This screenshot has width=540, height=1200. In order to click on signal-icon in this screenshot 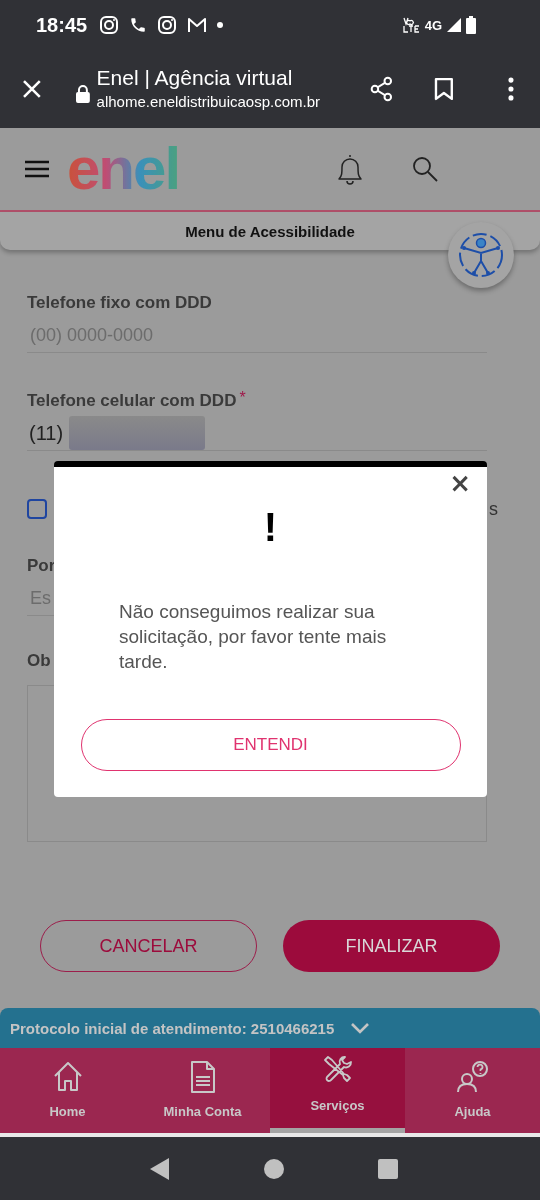, I will do `click(454, 25)`.